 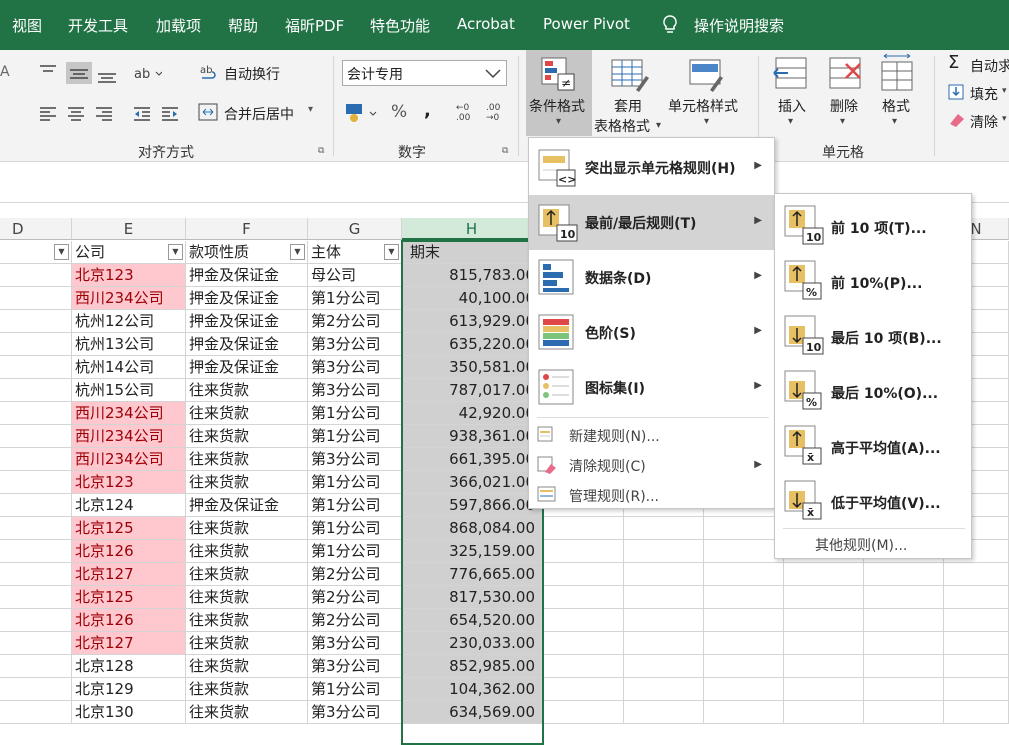 What do you see at coordinates (505, 151) in the screenshot?
I see `dialog-launcher-icon: ⧉` at bounding box center [505, 151].